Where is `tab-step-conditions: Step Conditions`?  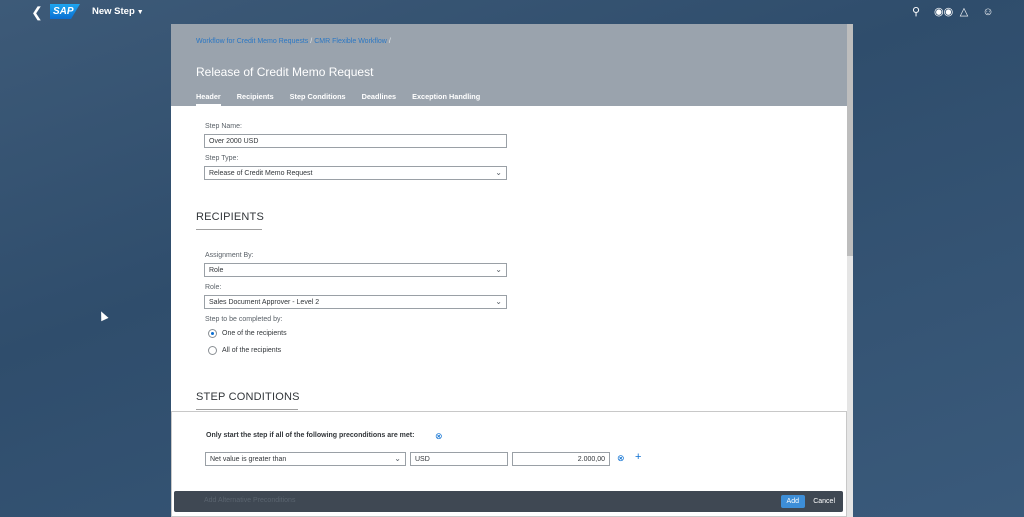 tab-step-conditions: Step Conditions is located at coordinates (318, 99).